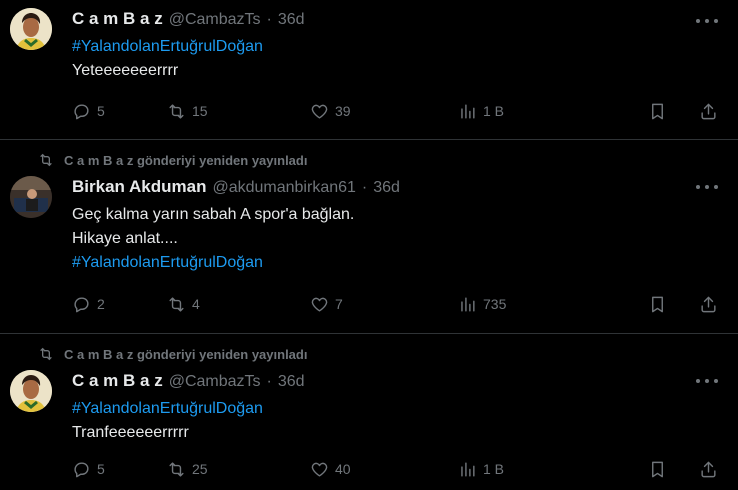  Describe the element at coordinates (130, 432) in the screenshot. I see `tweet-line: Tranfeeeeeerrrrr` at that location.